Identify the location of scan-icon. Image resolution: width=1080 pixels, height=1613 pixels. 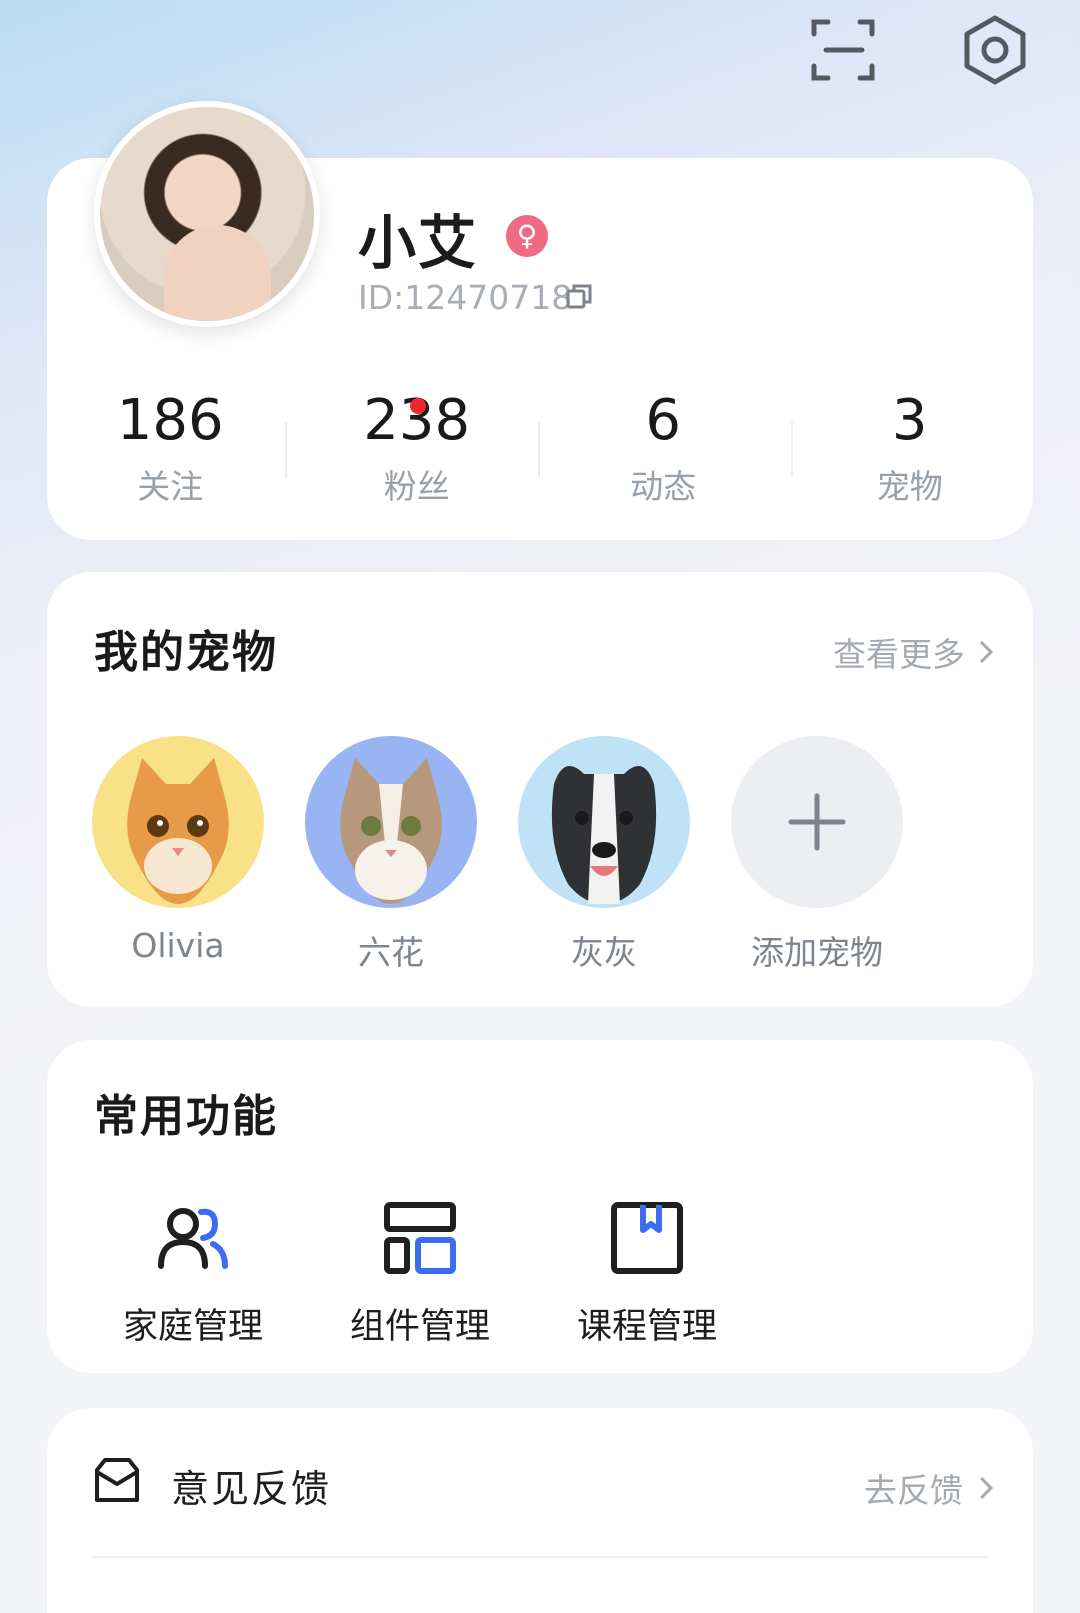
(844, 50).